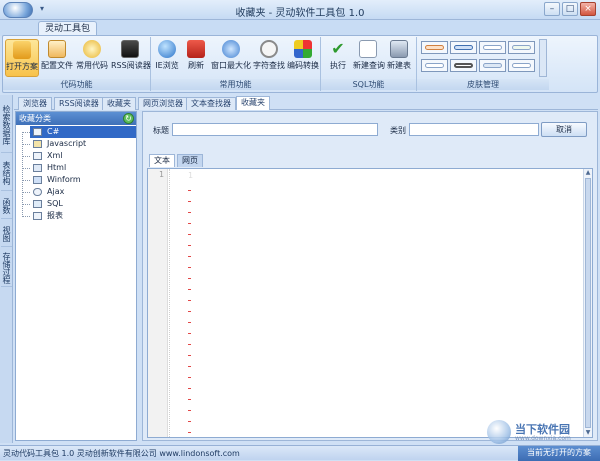 The image size is (600, 461). Describe the element at coordinates (275, 129) in the screenshot. I see `title-input` at that location.